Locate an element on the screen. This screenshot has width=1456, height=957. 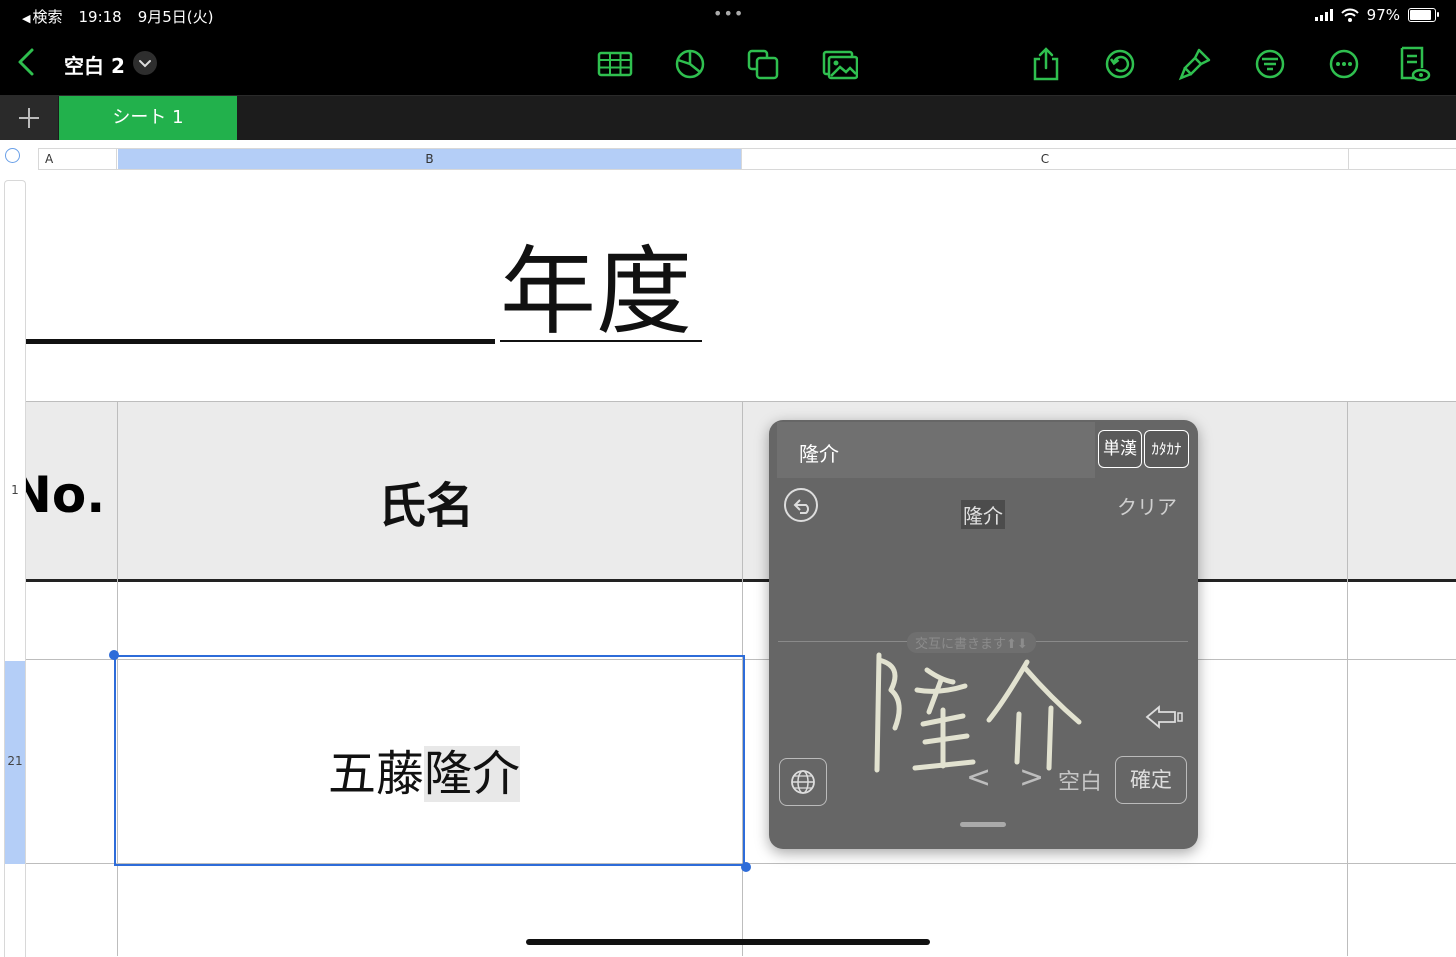
battery-percent: 97% is located at coordinates (1383, 15).